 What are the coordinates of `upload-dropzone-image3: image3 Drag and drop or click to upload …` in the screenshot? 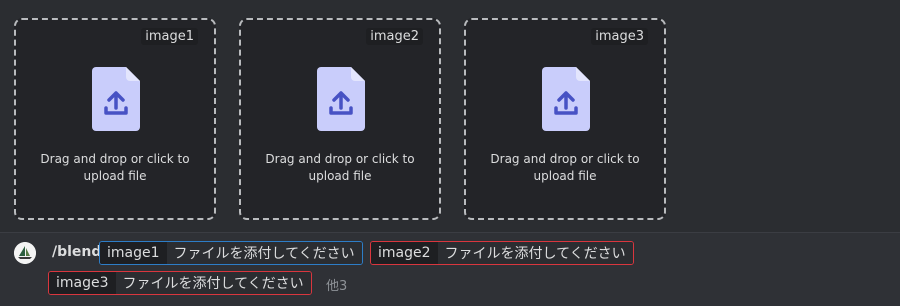 It's located at (565, 119).